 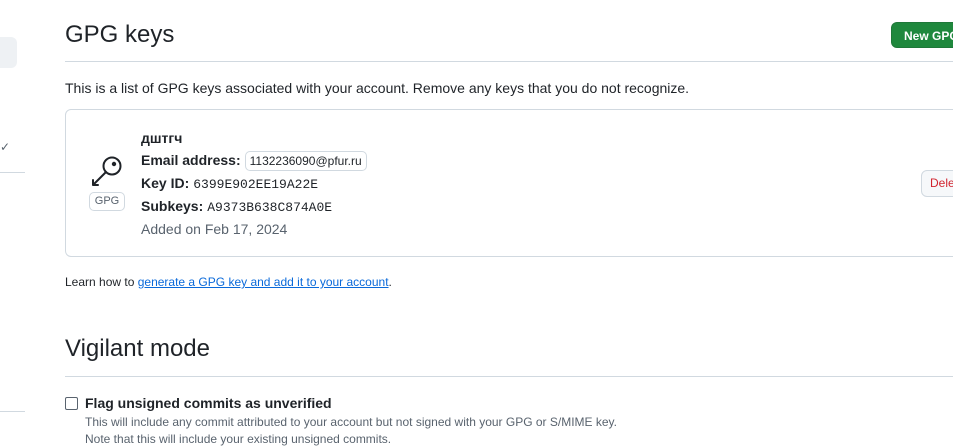 What do you see at coordinates (71, 403) in the screenshot?
I see `flag-unsigned-checkbox` at bounding box center [71, 403].